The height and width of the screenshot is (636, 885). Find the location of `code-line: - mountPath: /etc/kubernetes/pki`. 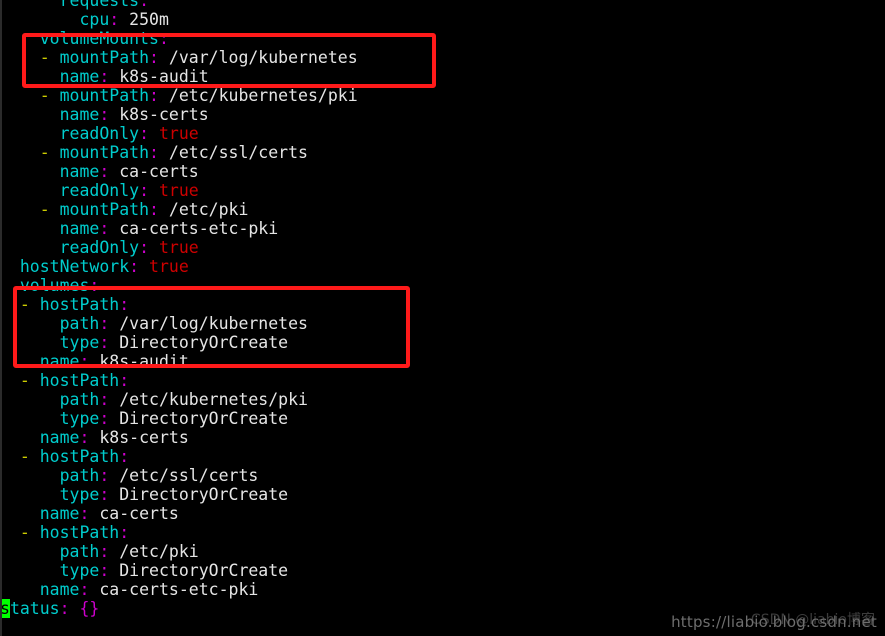

code-line: - mountPath: /etc/kubernetes/pki is located at coordinates (442, 95).